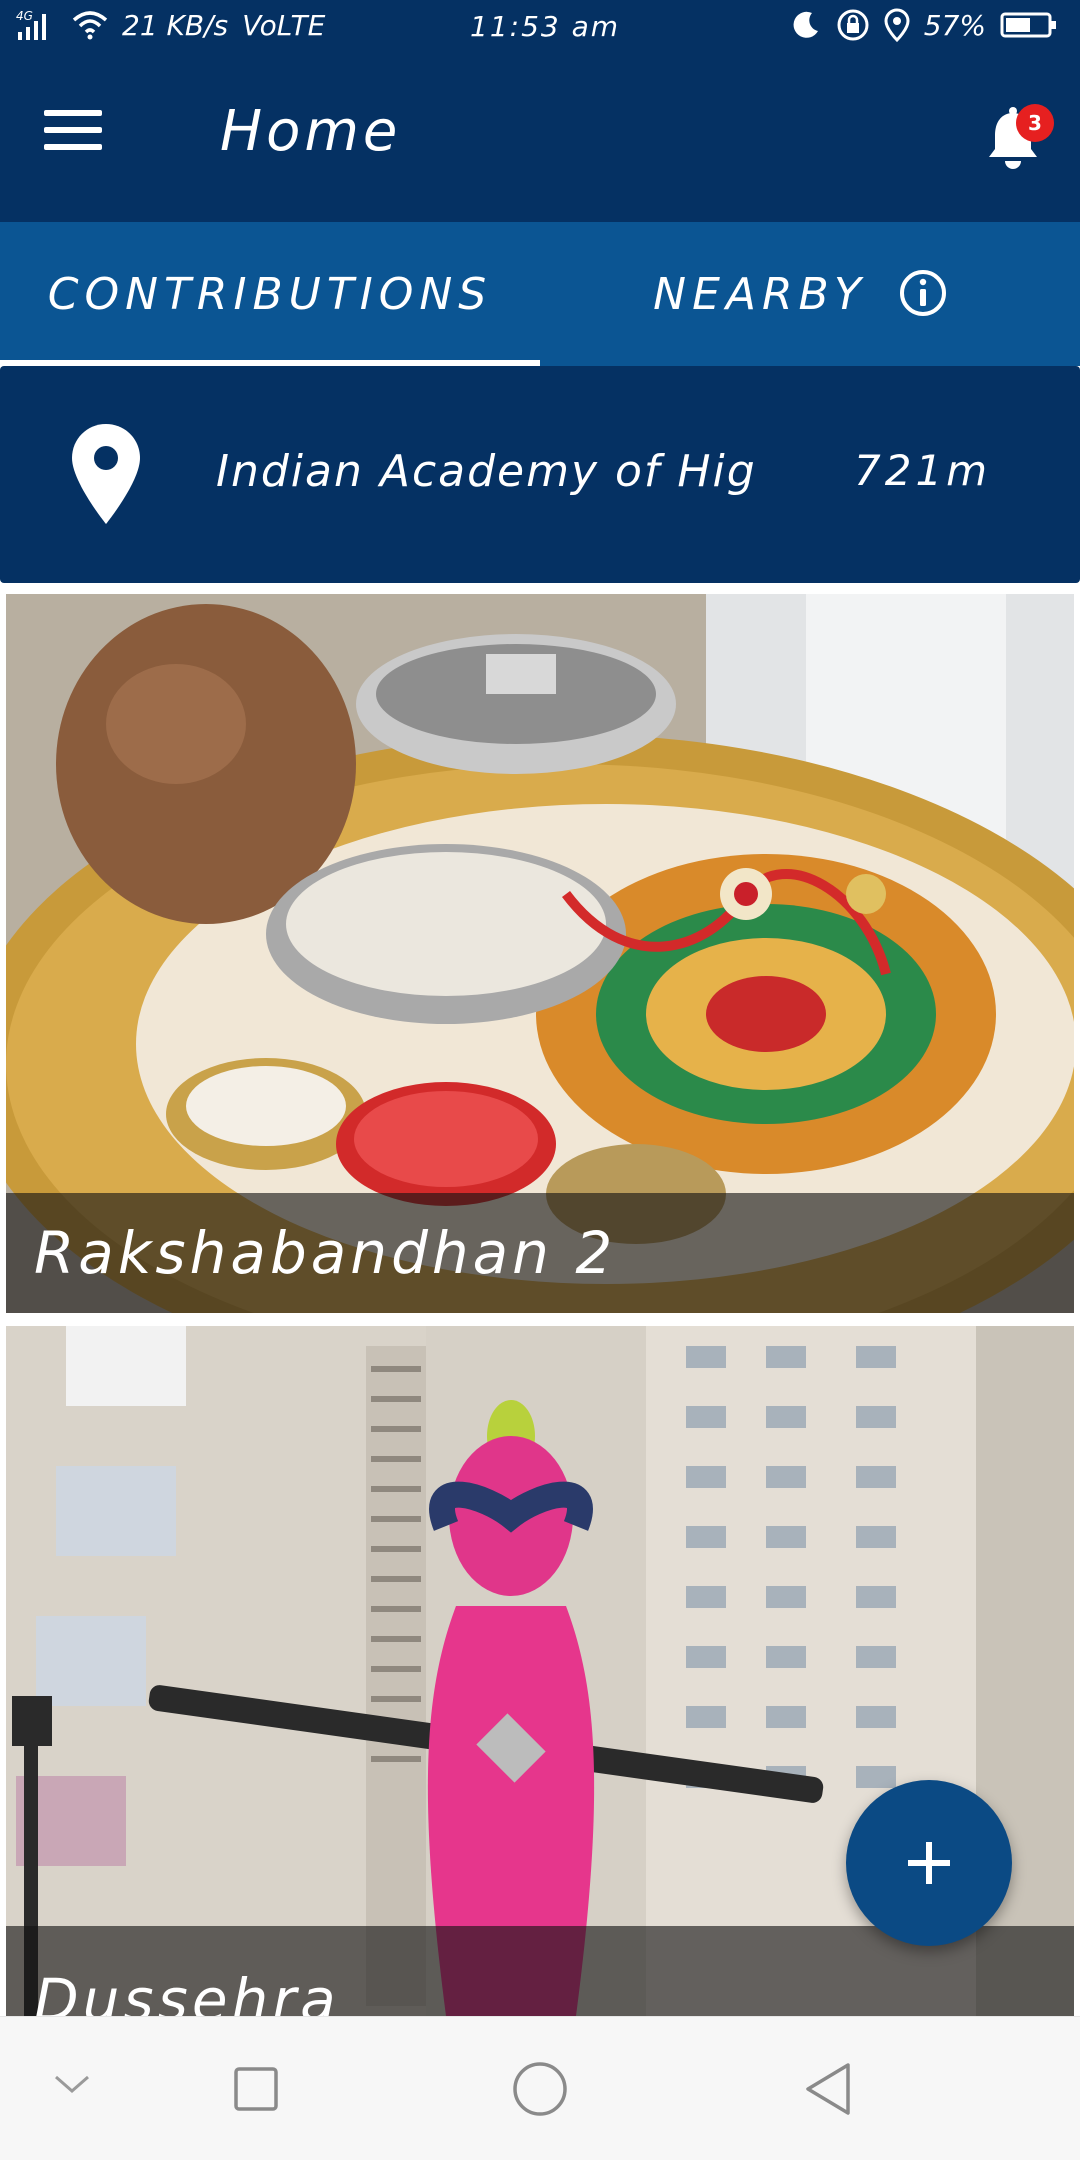 The image size is (1080, 2160). What do you see at coordinates (270, 294) in the screenshot?
I see `tab-contributions: CONTRIBUTIONS` at bounding box center [270, 294].